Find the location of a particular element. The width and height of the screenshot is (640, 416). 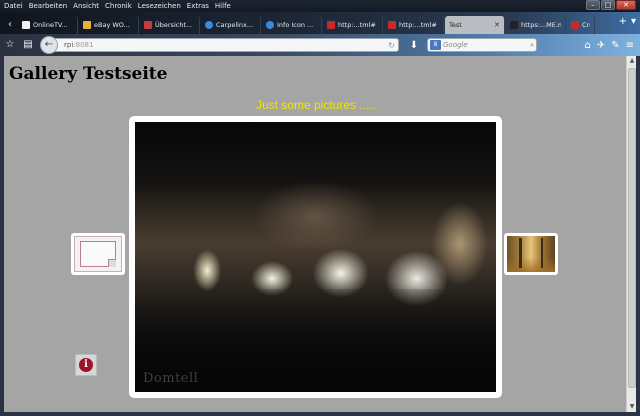

tab-scroll-left-icon: ‹ is located at coordinates (10, 25).